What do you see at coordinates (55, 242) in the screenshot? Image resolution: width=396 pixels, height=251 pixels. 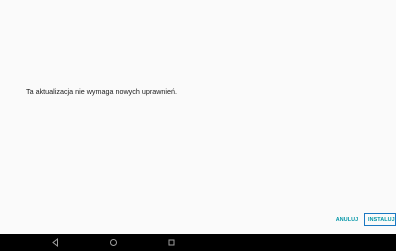 I see `back-icon` at bounding box center [55, 242].